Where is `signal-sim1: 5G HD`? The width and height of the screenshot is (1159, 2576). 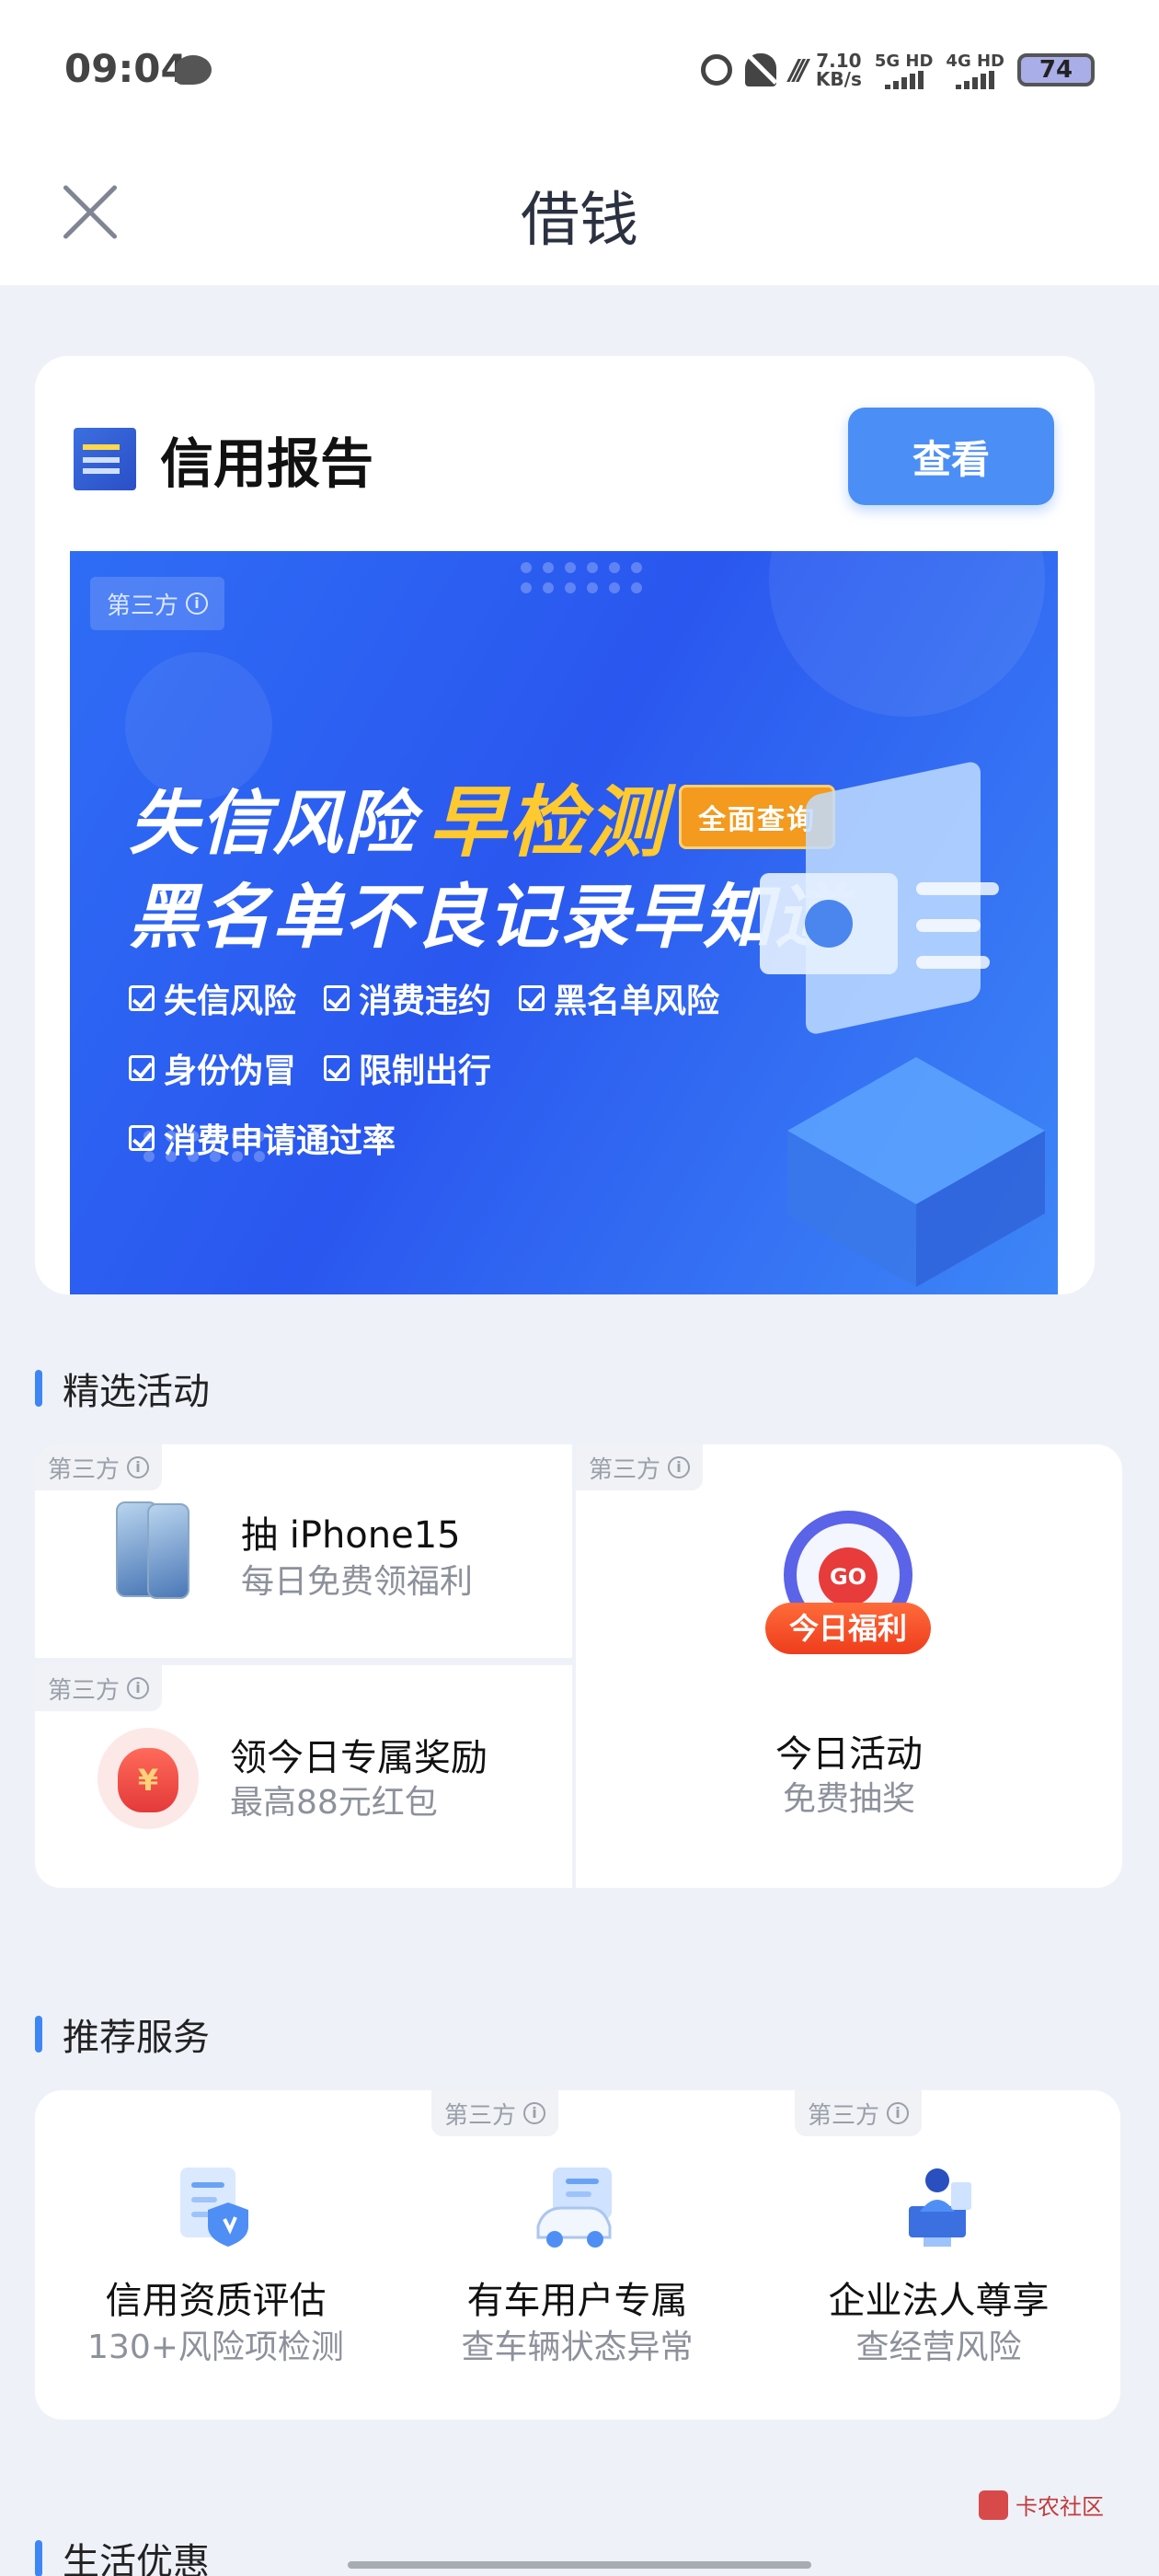 signal-sim1: 5G HD is located at coordinates (904, 70).